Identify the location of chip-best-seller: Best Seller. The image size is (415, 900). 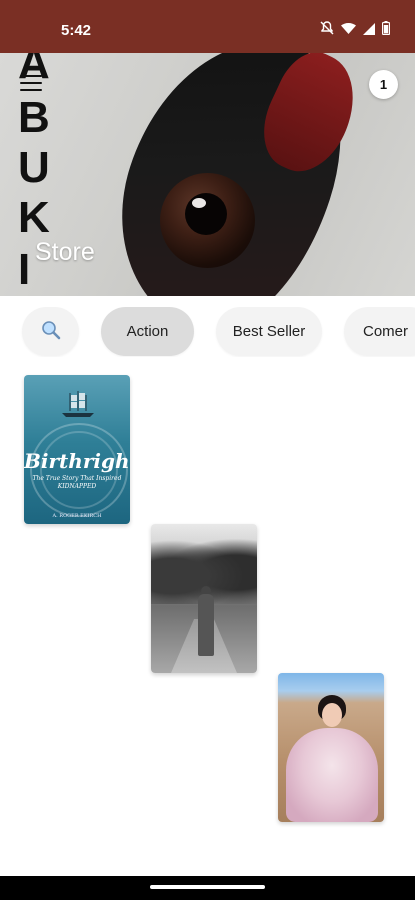
(269, 331).